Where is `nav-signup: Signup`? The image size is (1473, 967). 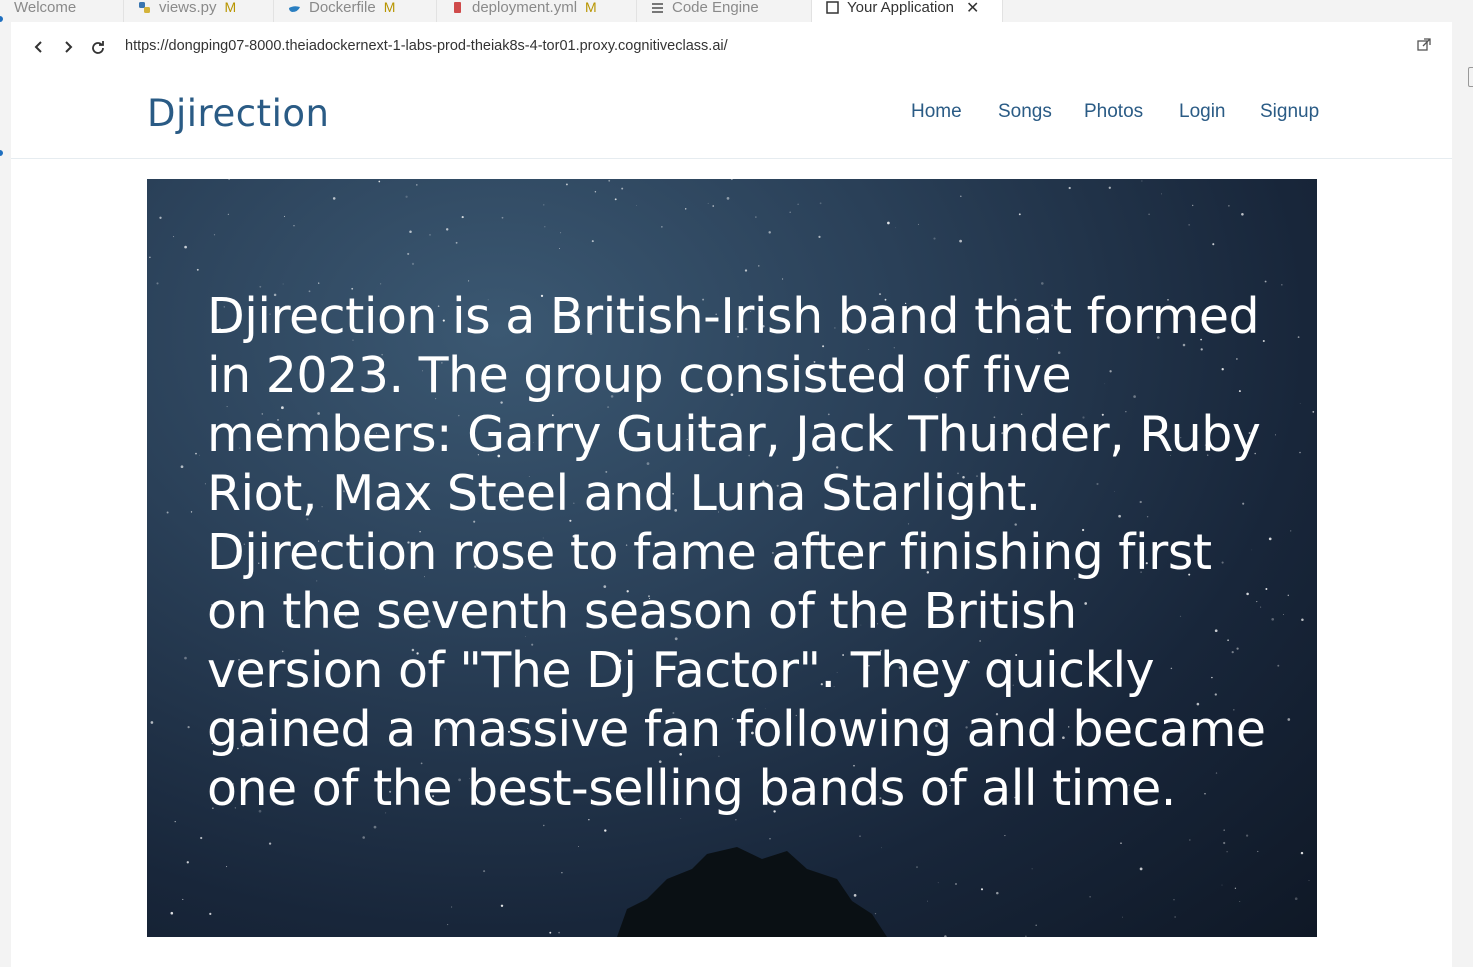
nav-signup: Signup is located at coordinates (1289, 112).